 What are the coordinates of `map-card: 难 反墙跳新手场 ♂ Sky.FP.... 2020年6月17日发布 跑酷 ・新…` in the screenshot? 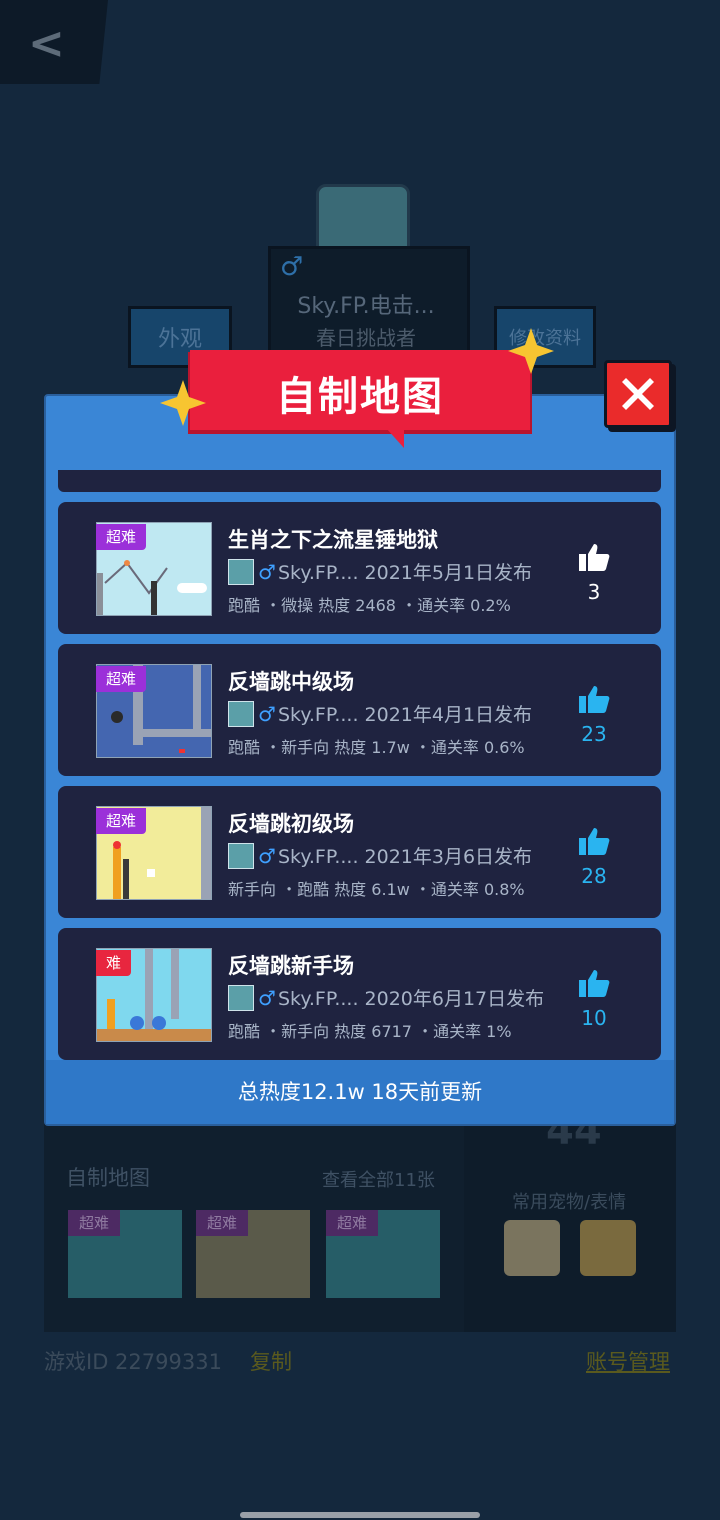 It's located at (359, 994).